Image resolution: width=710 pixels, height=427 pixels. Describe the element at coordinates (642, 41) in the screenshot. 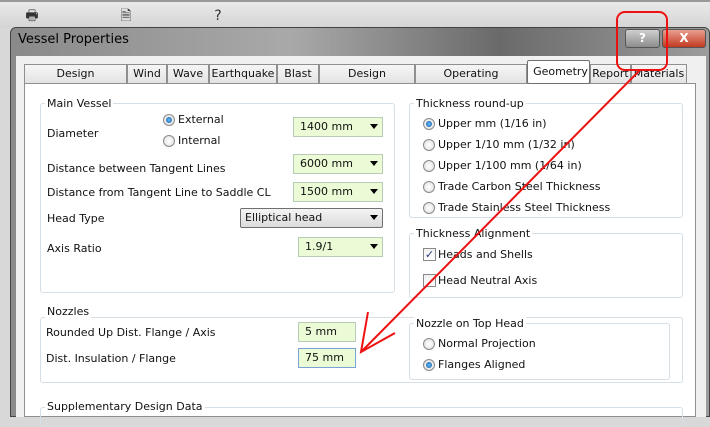

I see `highlight-box` at that location.